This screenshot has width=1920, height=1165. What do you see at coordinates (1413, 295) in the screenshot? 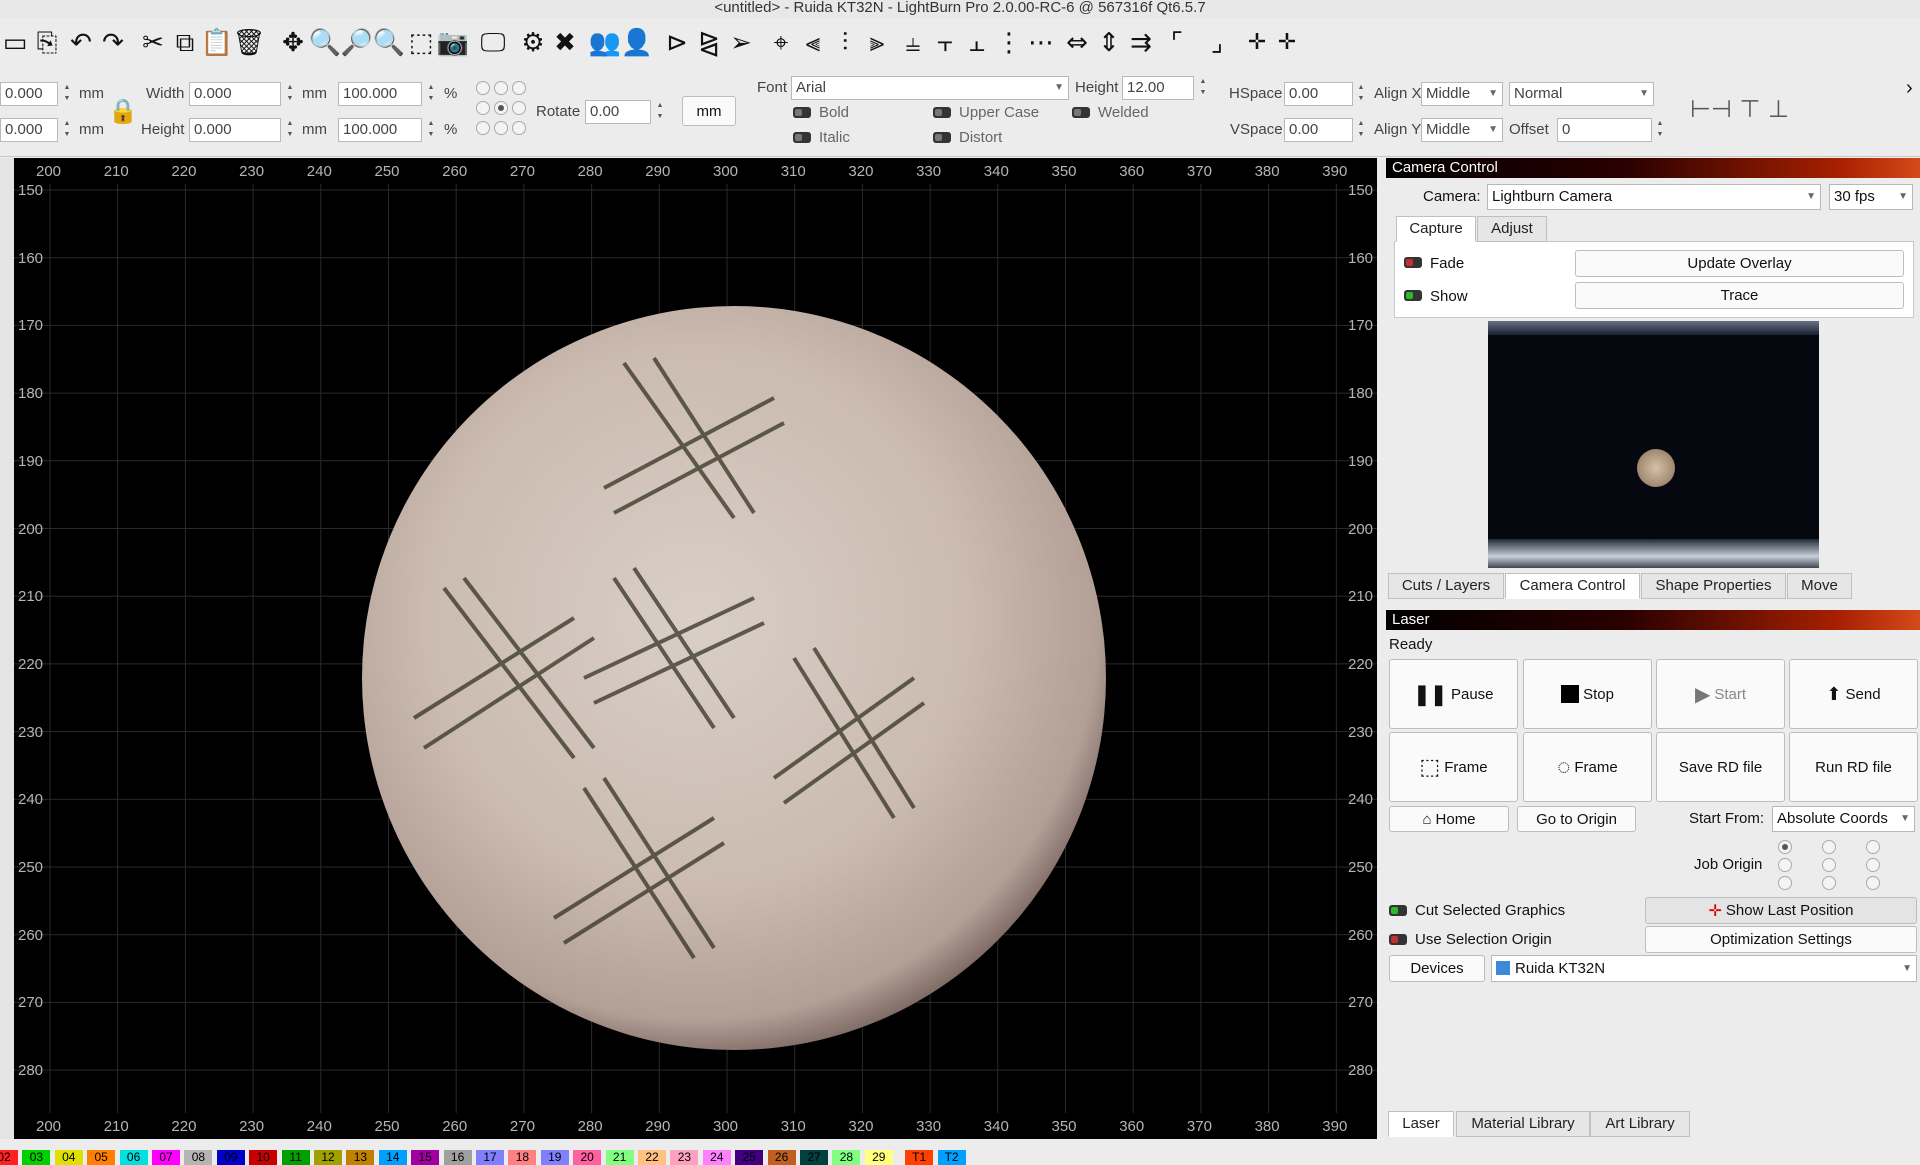
I see `show-toggle` at bounding box center [1413, 295].